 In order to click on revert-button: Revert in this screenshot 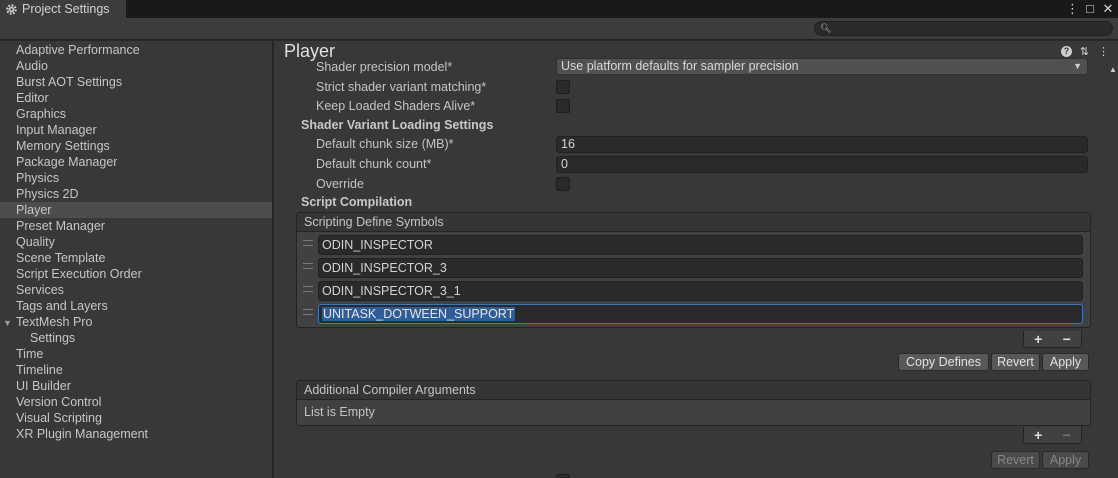, I will do `click(1015, 362)`.